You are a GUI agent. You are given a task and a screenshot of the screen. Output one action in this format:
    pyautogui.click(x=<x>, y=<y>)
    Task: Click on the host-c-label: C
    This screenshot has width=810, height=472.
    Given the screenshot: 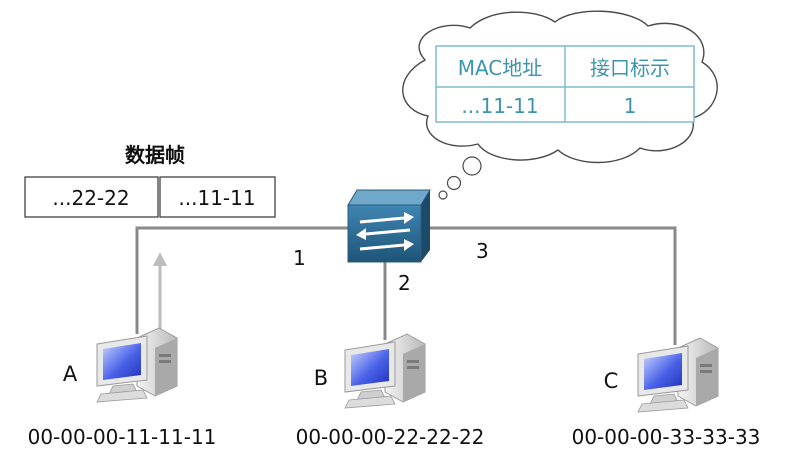 What is the action you would take?
    pyautogui.click(x=611, y=381)
    